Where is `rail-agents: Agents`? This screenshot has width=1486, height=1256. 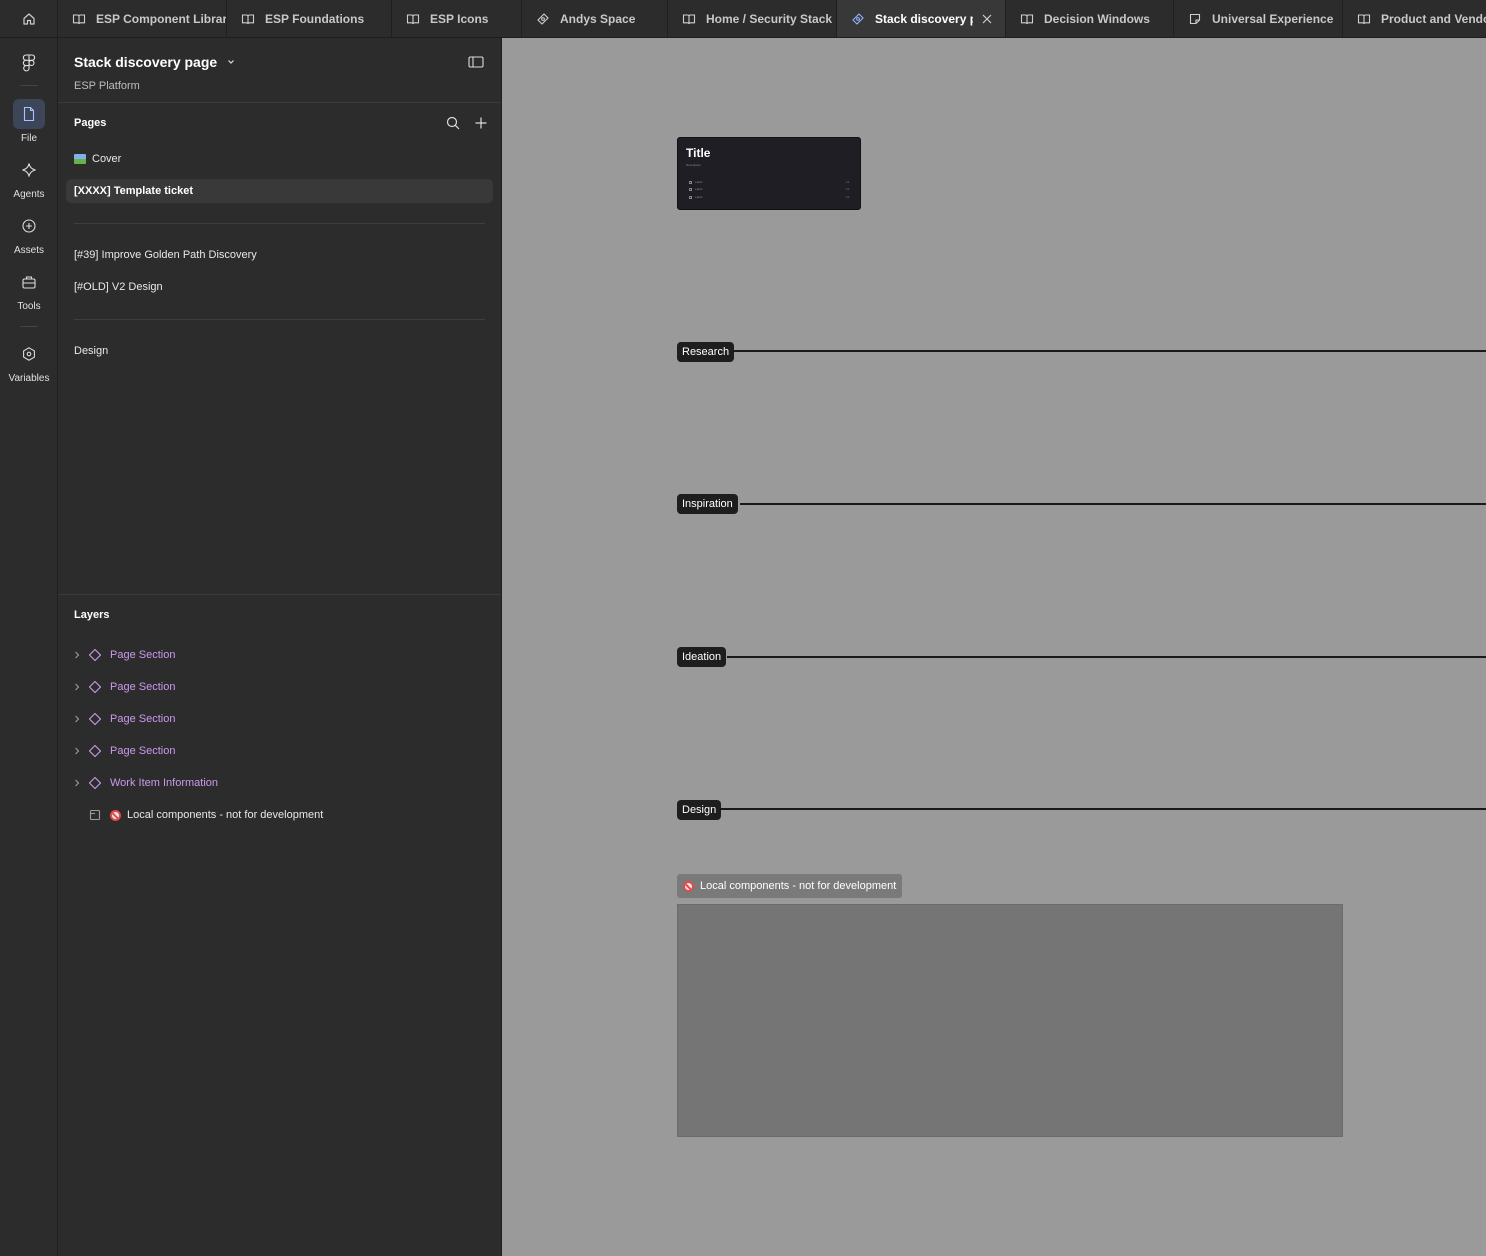 rail-agents: Agents is located at coordinates (29, 177).